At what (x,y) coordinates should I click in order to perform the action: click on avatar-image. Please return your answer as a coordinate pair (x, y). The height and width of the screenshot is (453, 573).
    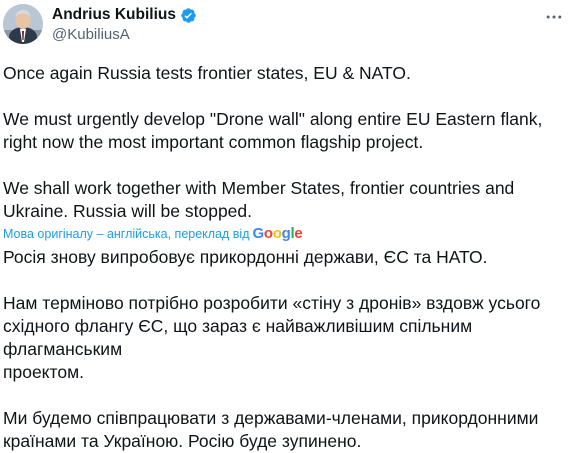
    Looking at the image, I should click on (23, 24).